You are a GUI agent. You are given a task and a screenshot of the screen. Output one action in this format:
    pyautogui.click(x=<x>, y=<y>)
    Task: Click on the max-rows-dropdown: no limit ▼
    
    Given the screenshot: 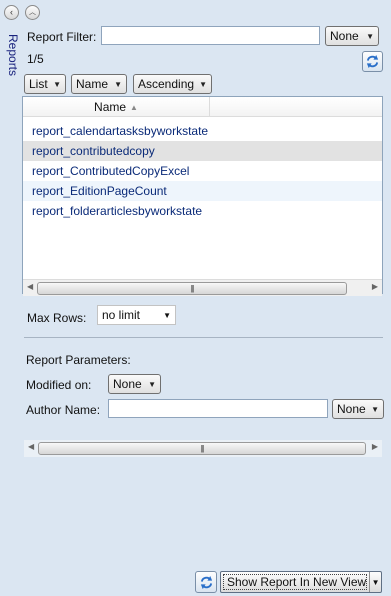 What is the action you would take?
    pyautogui.click(x=136, y=315)
    